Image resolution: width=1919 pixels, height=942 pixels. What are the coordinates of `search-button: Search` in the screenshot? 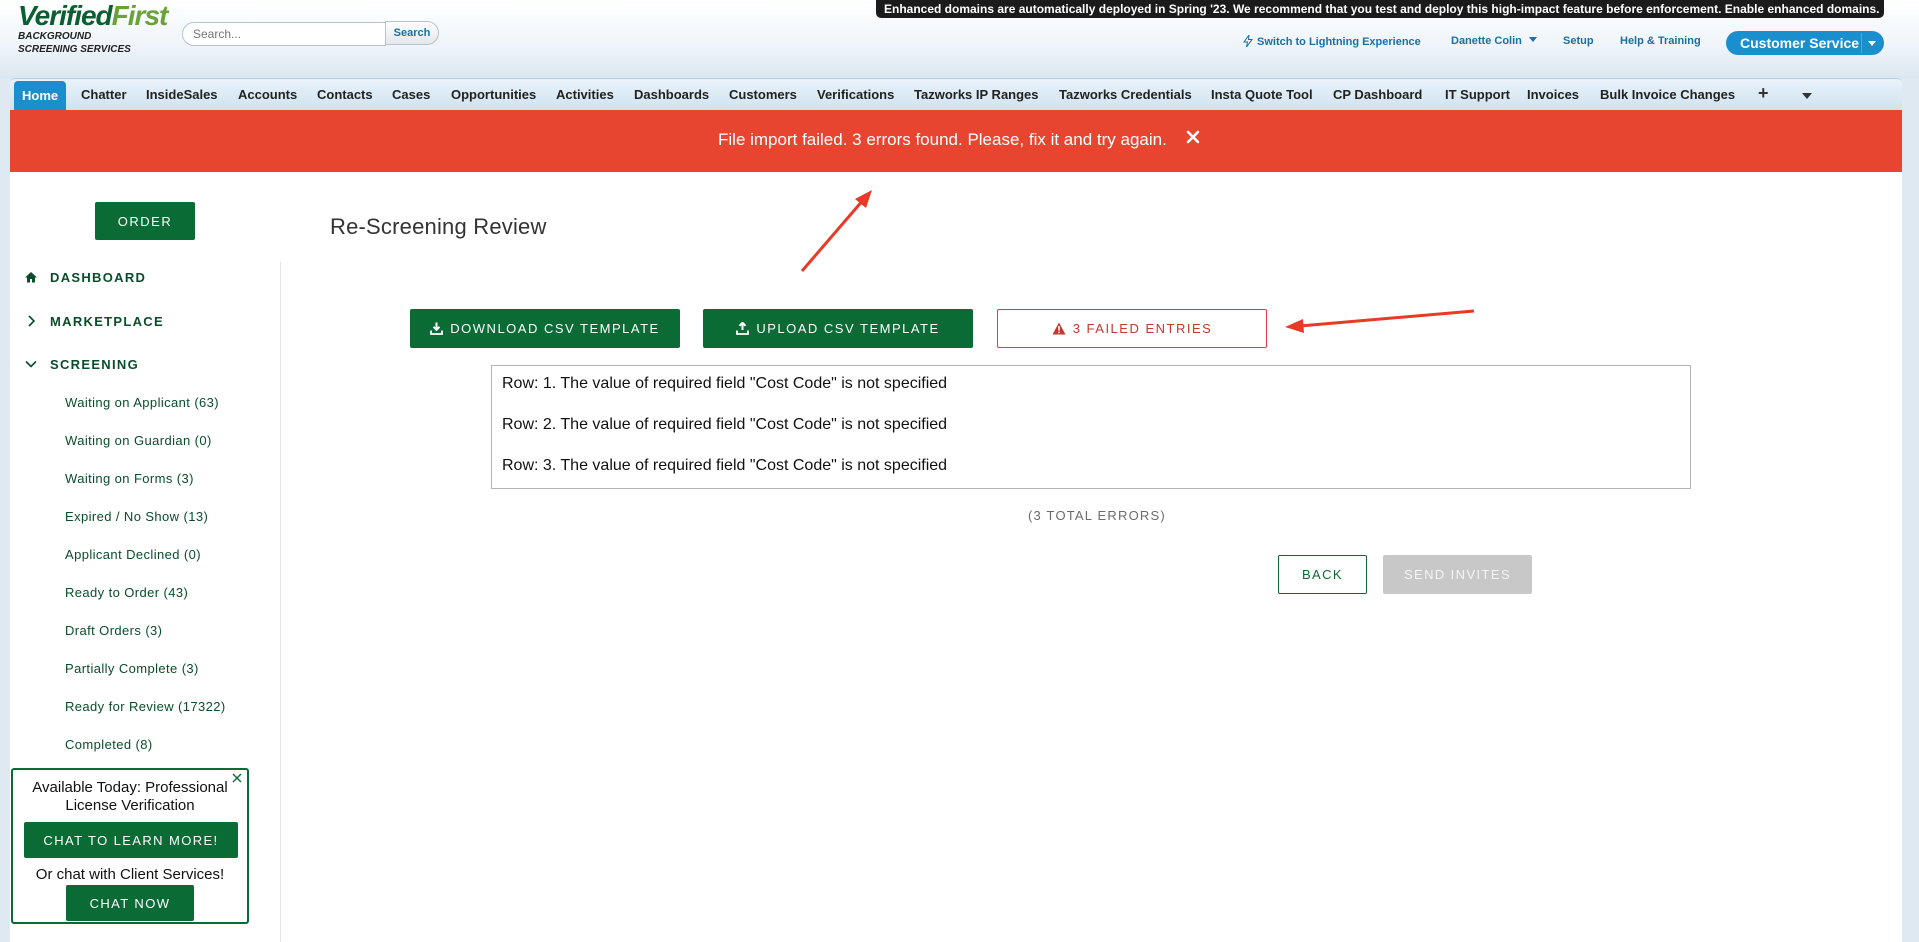 It's located at (412, 33).